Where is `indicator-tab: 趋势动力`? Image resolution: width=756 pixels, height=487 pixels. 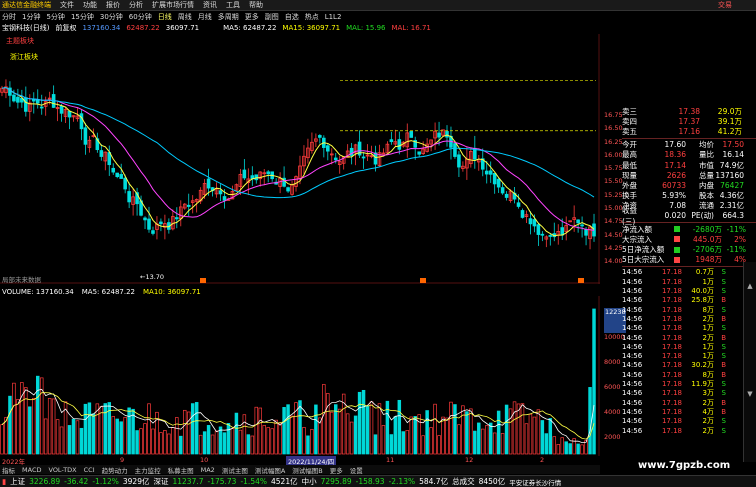
indicator-tab: 趋势动力 is located at coordinates (115, 470).